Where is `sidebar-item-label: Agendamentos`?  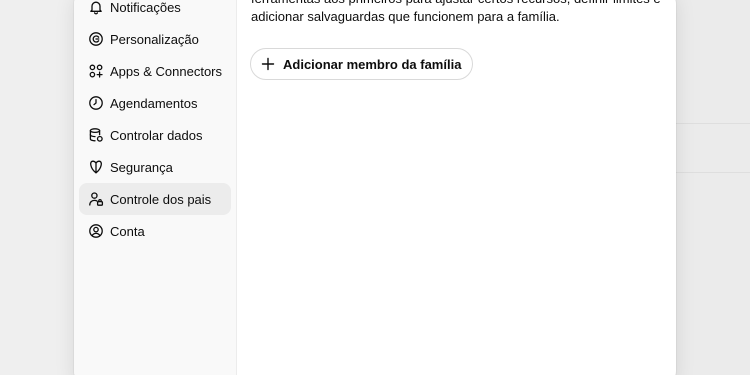 sidebar-item-label: Agendamentos is located at coordinates (154, 103).